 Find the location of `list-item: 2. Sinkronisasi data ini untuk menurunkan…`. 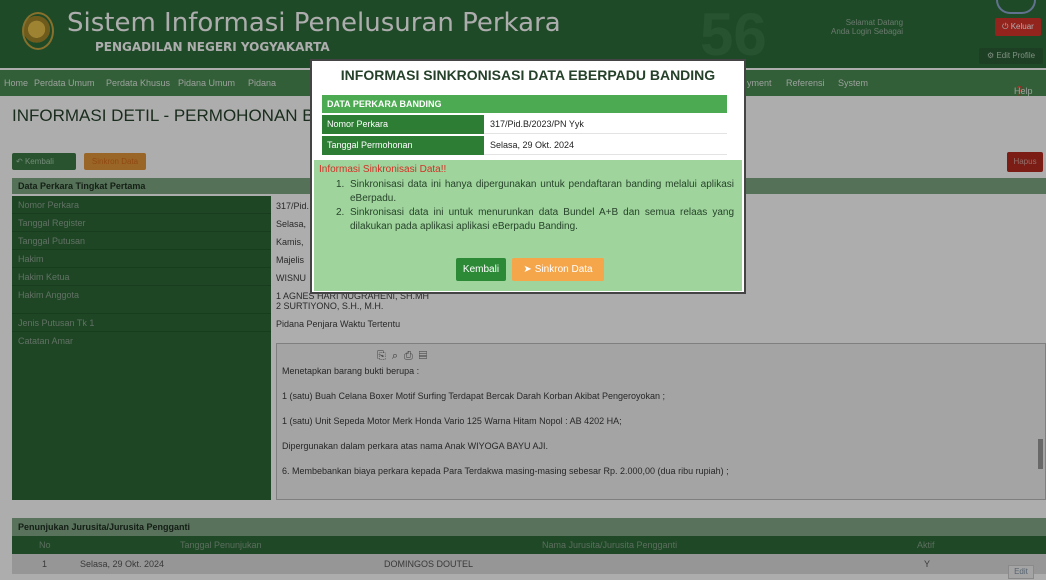

list-item: 2. Sinkronisasi data ini untuk menurunkan… is located at coordinates (535, 219).